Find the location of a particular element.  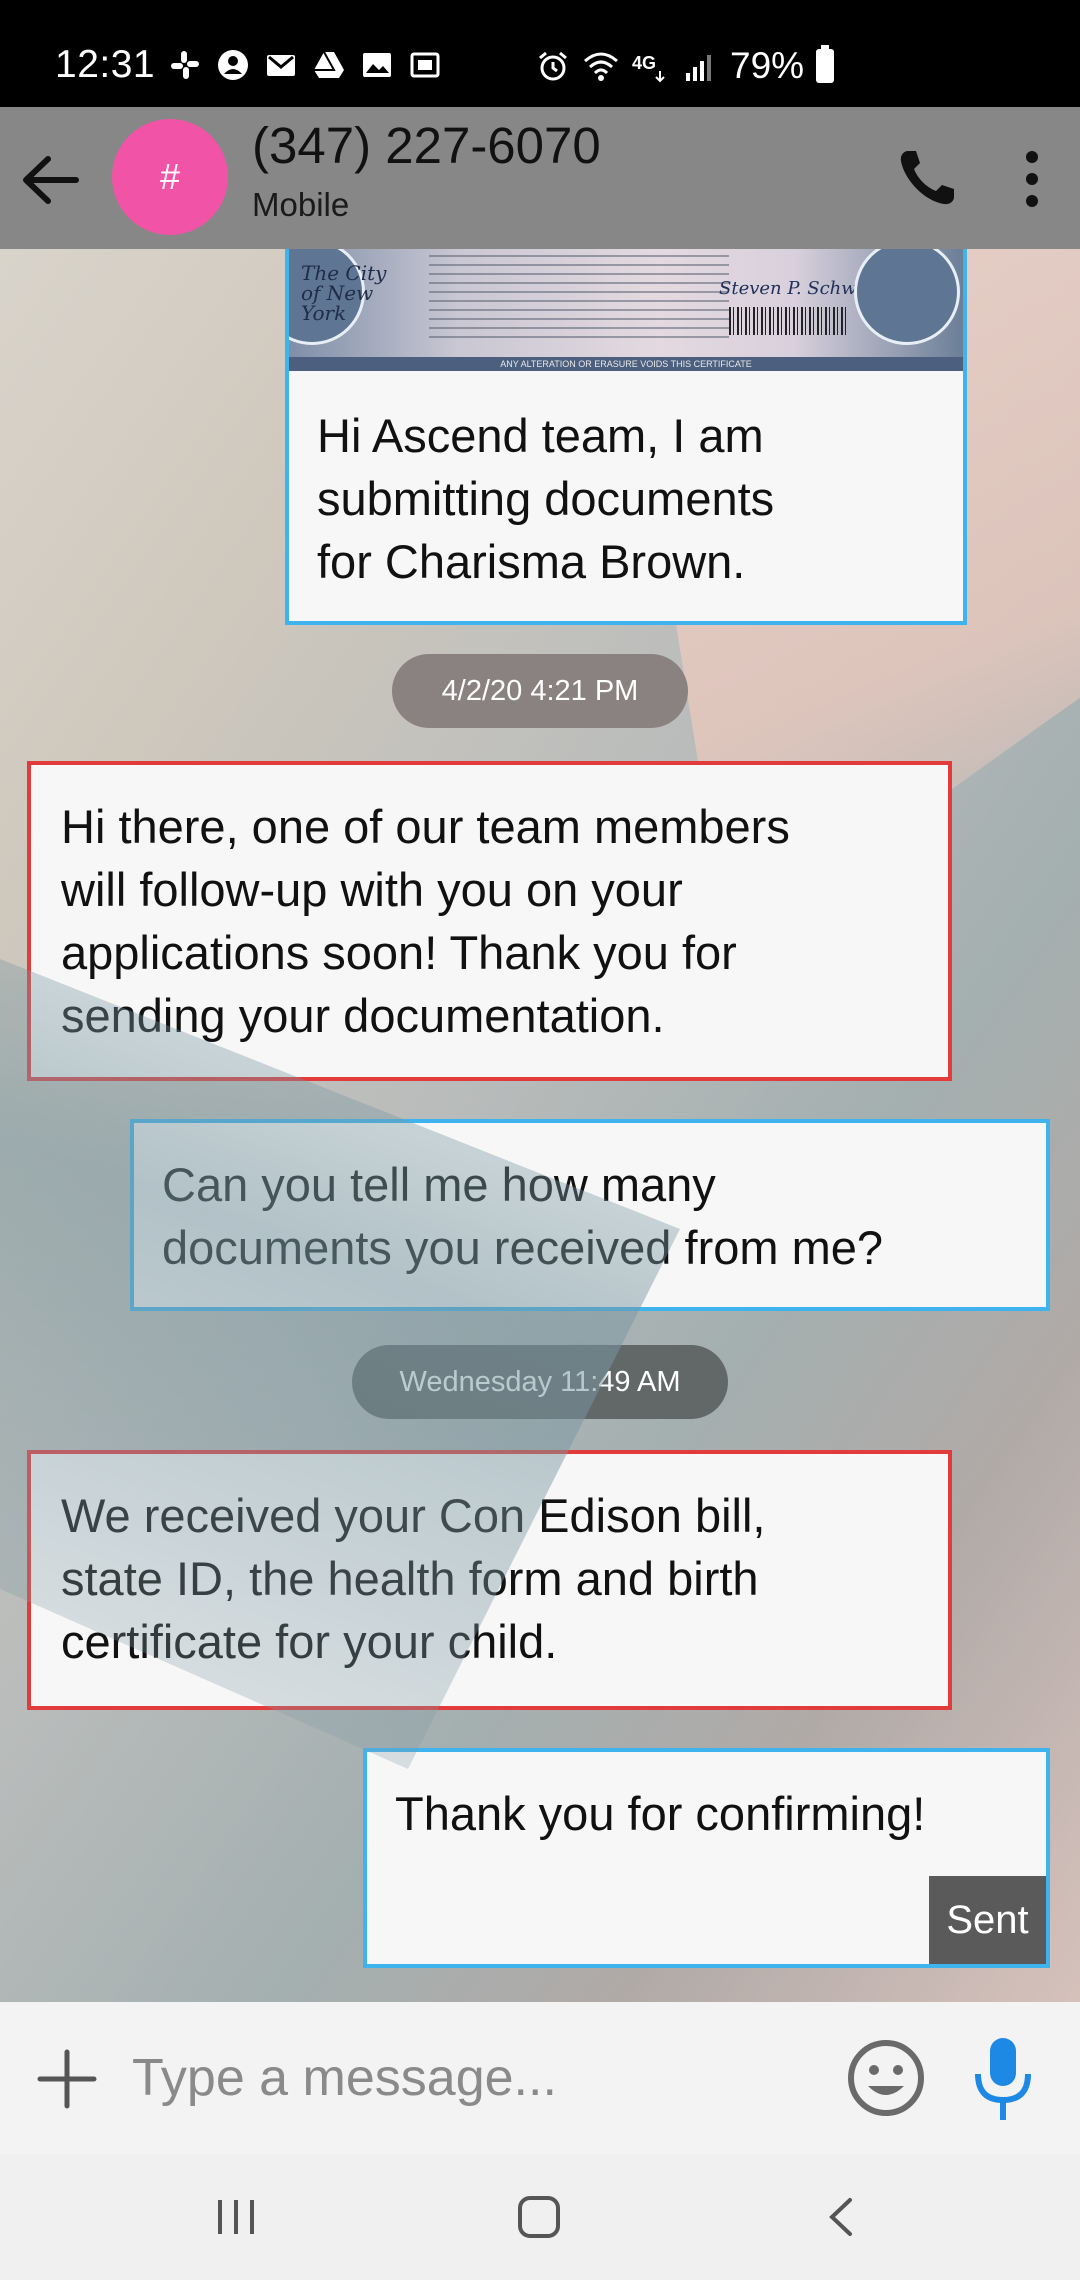

system-status-icons: 4G 79% is located at coordinates (685, 66).